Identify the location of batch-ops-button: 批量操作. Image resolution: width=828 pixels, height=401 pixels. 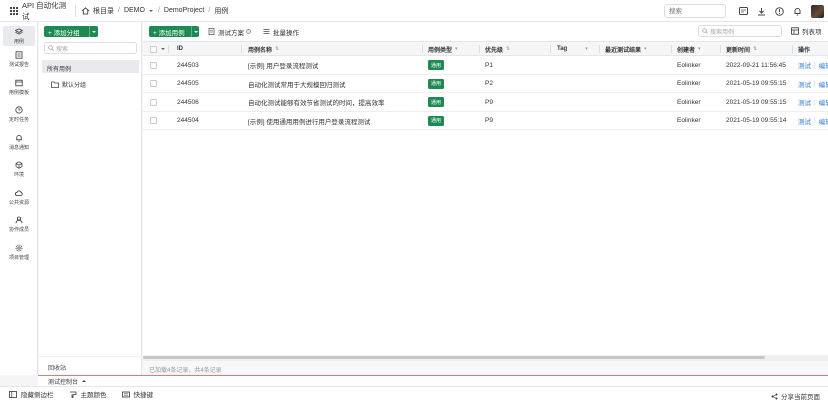
(281, 32).